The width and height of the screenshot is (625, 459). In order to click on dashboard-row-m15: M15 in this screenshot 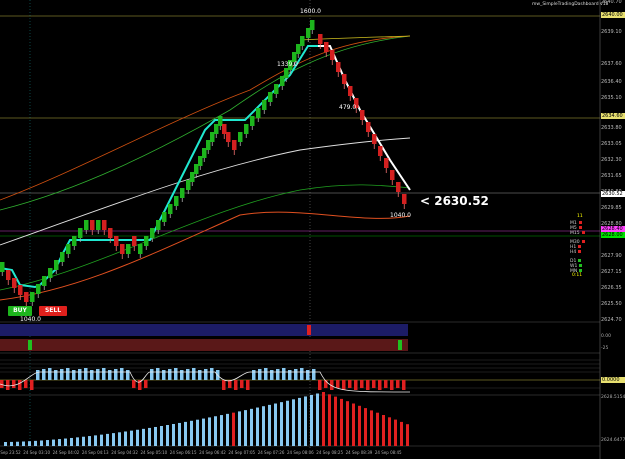, I will do `click(577, 233)`.